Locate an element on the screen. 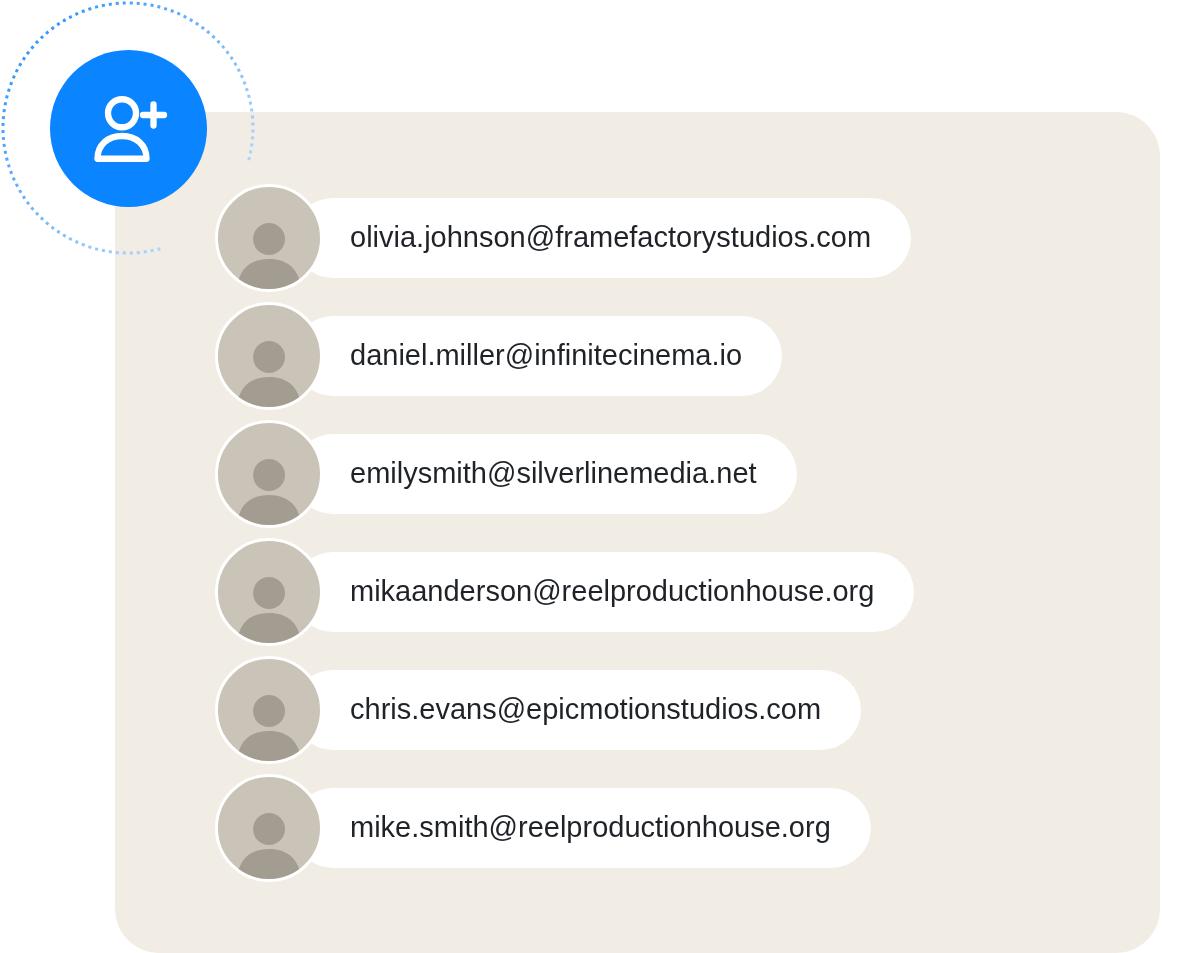  email-address: mikaanderson@reelproductionhouse.org is located at coordinates (612, 592).